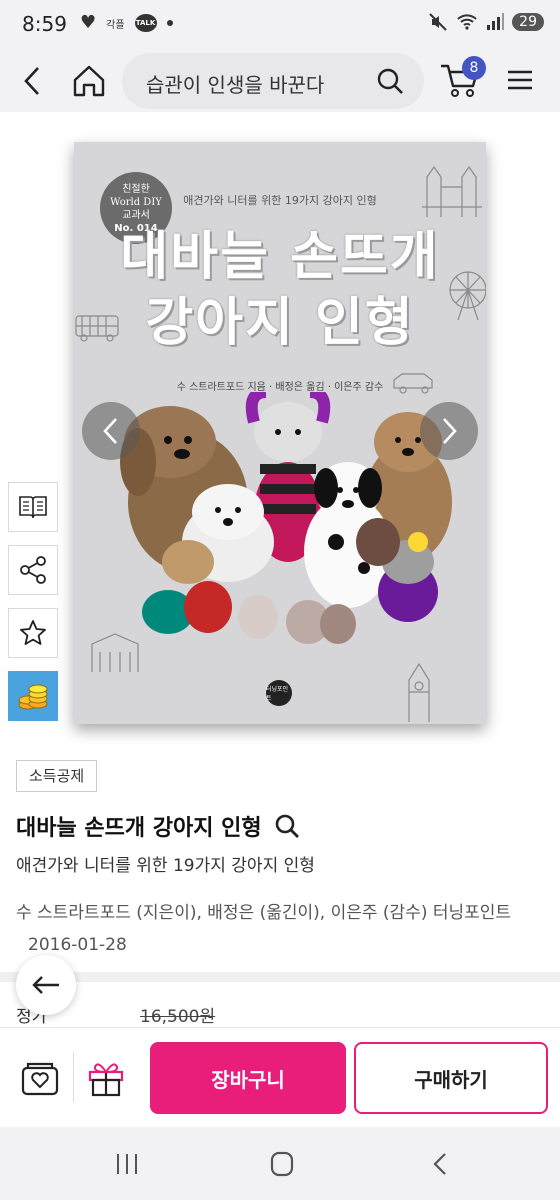 The image size is (560, 1200). What do you see at coordinates (77, 945) in the screenshot?
I see `publication-date: 2016-01-28` at bounding box center [77, 945].